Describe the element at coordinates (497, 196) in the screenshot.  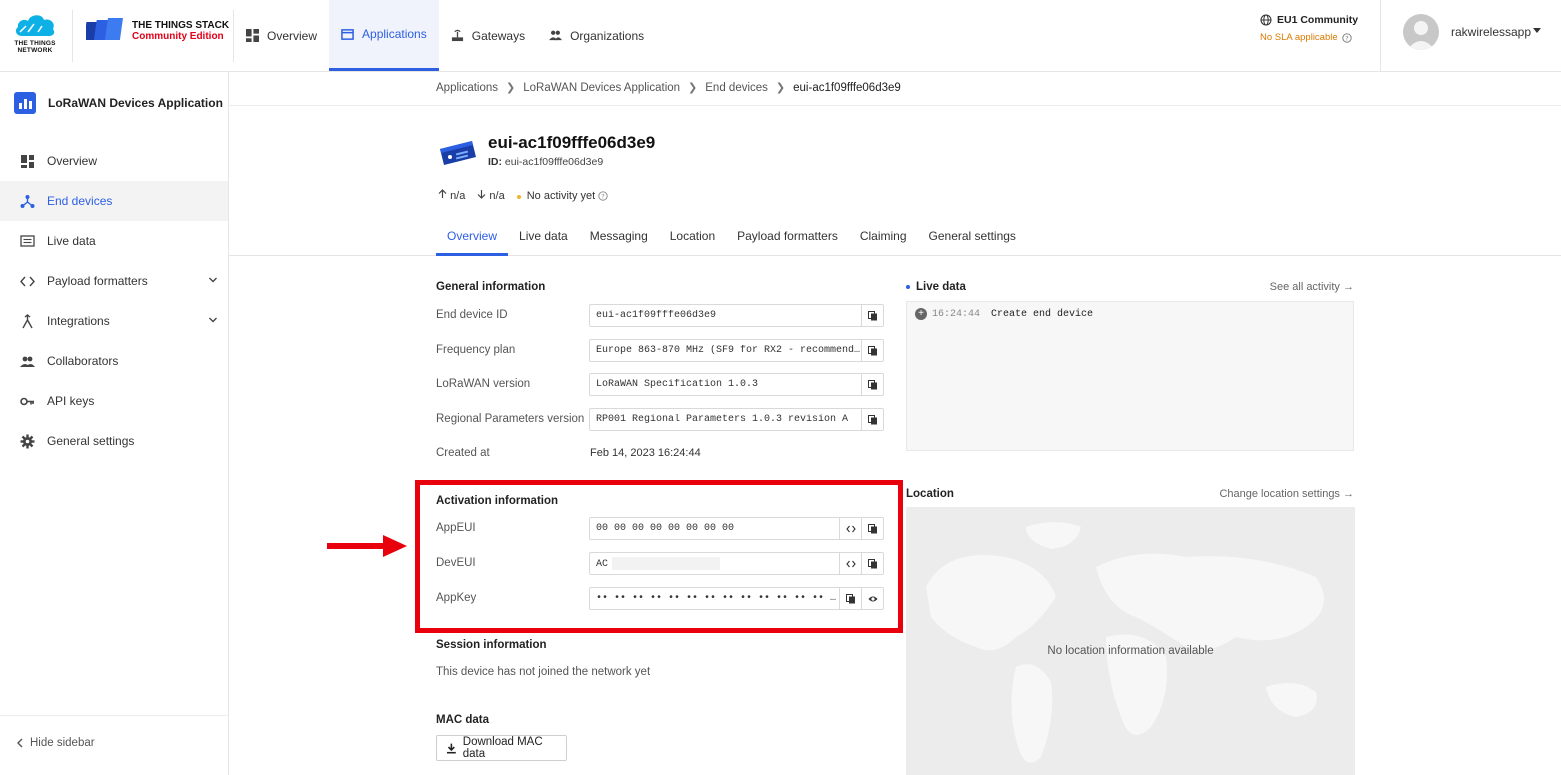
I see `downlink-value: n/a` at that location.